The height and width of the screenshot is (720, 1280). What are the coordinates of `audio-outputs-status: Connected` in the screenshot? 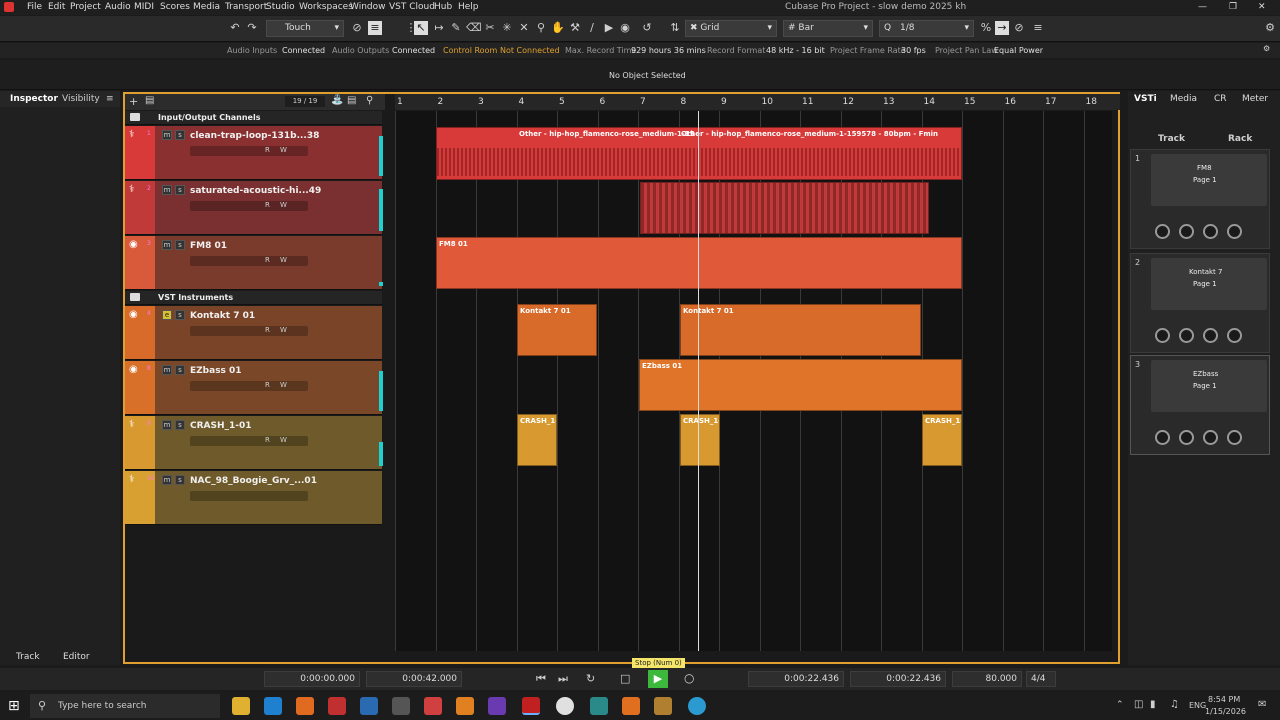 It's located at (413, 50).